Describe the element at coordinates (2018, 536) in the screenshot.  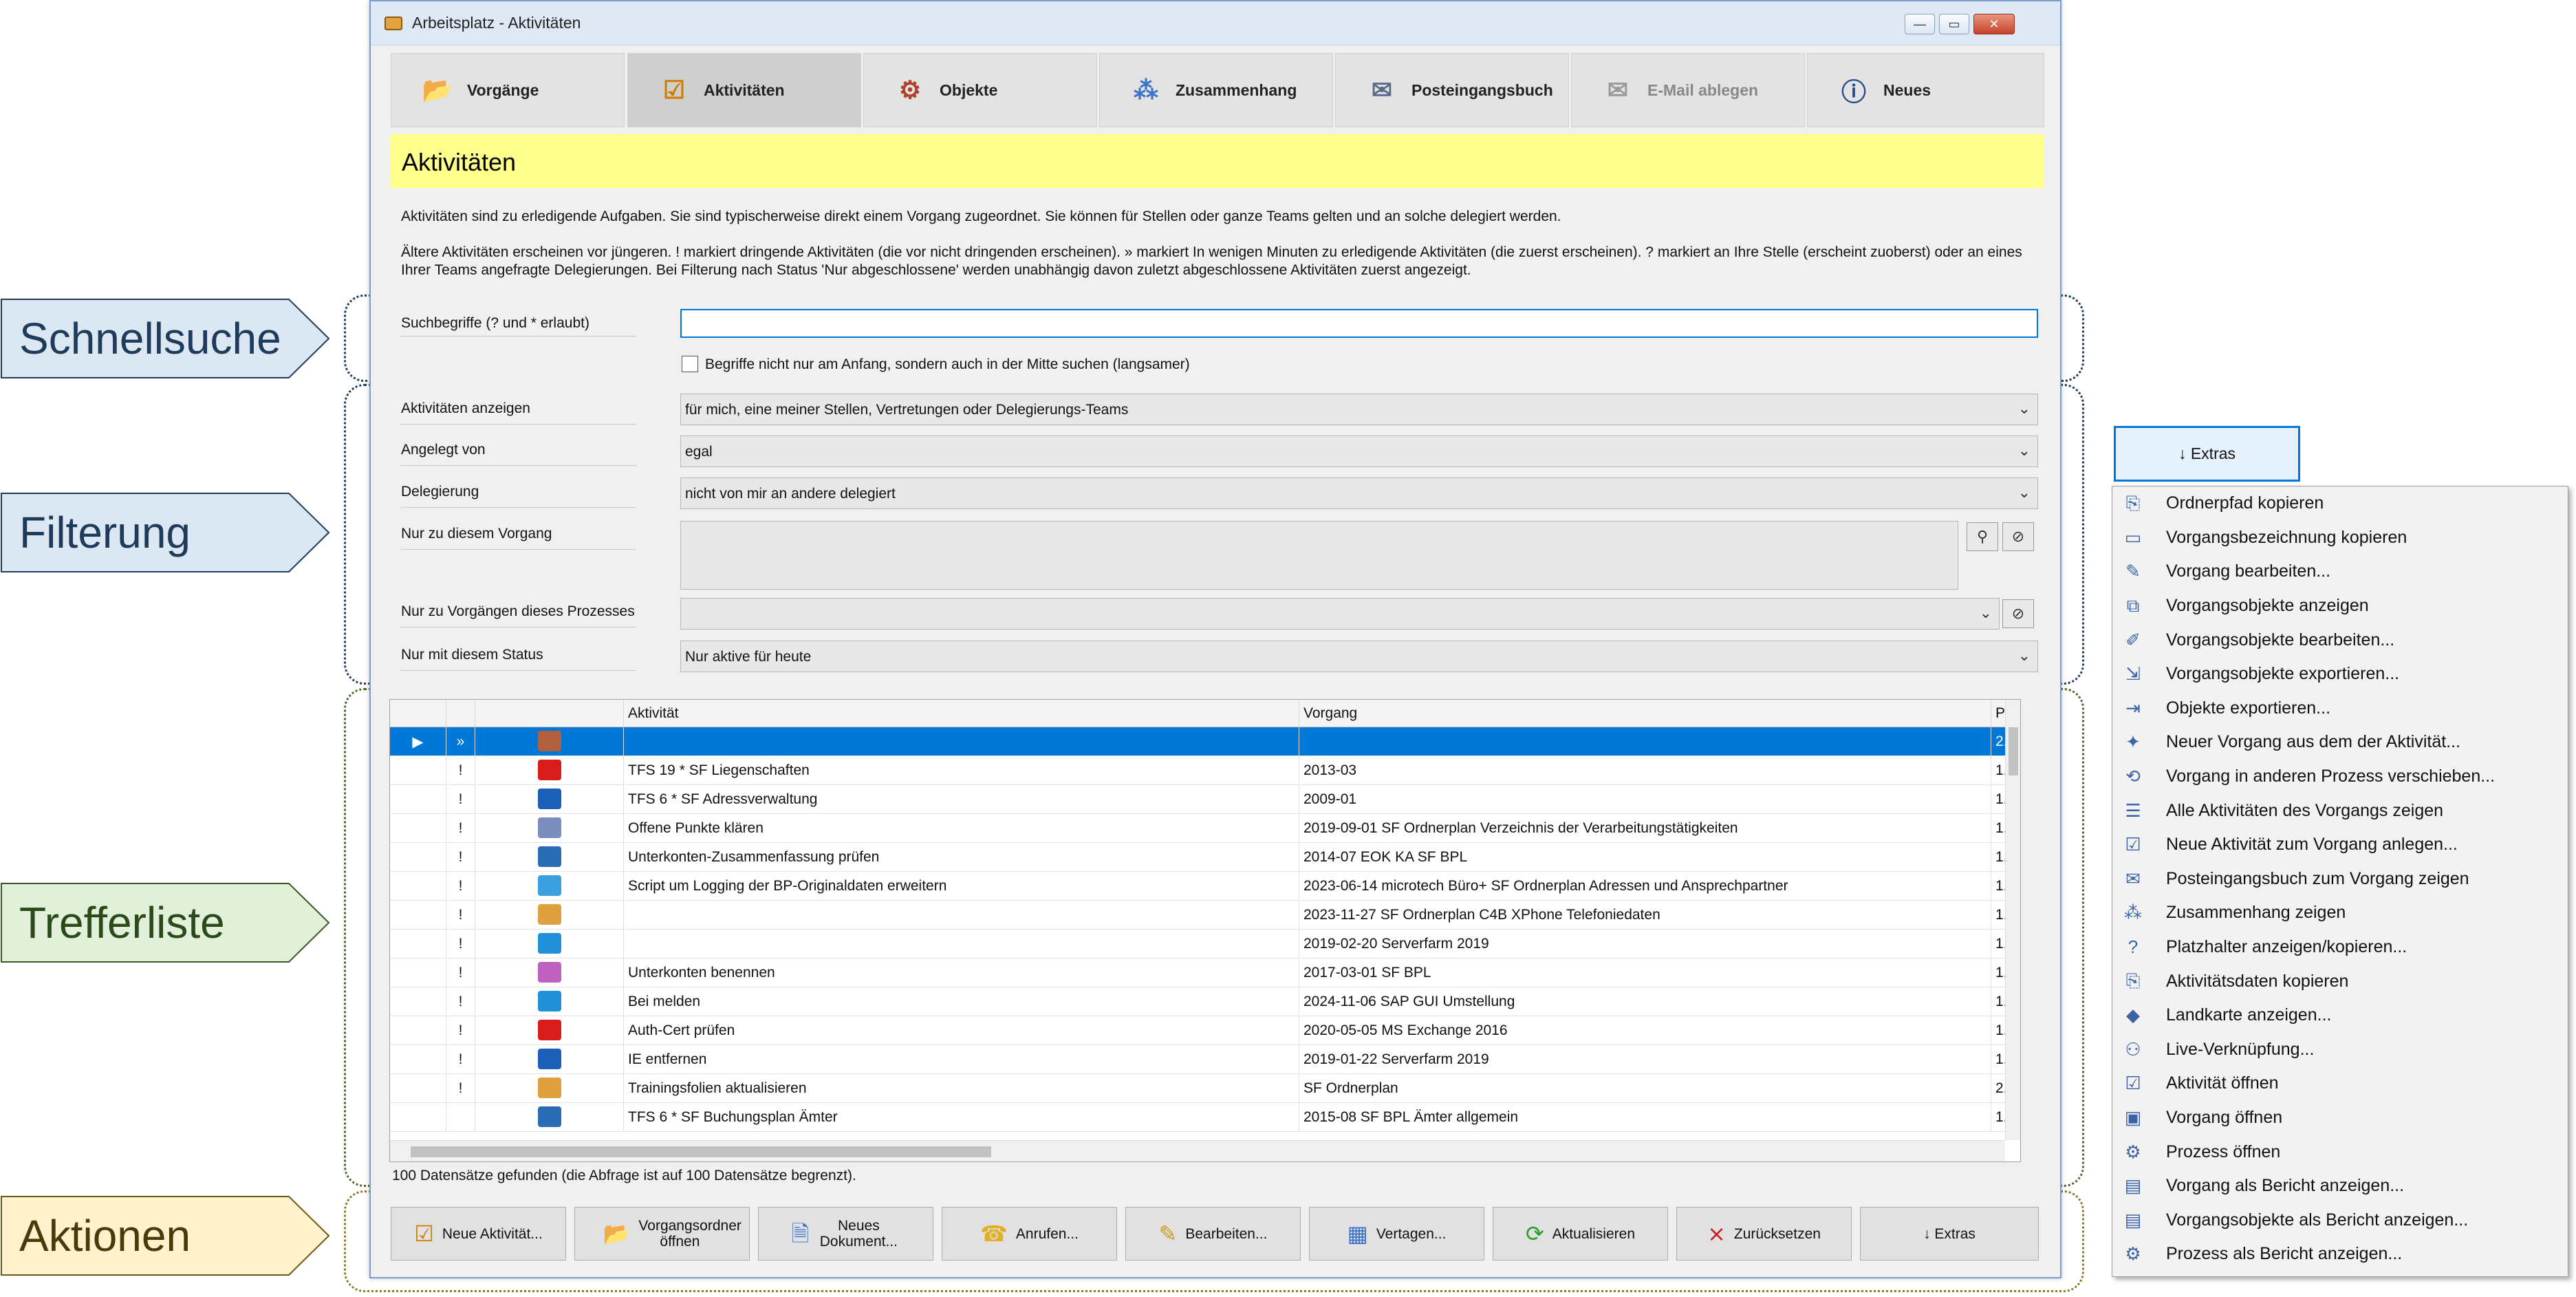
I see `clear-case-icon: ⊘` at that location.